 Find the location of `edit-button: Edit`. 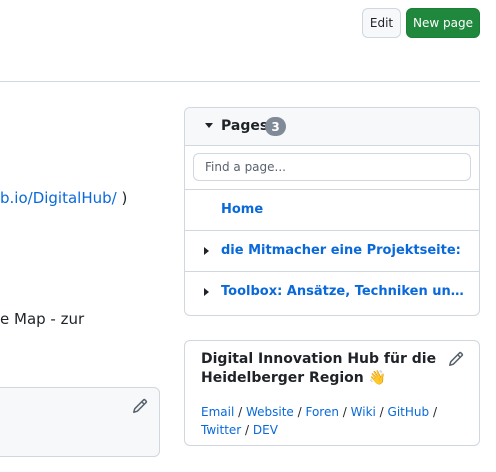

edit-button: Edit is located at coordinates (381, 23).